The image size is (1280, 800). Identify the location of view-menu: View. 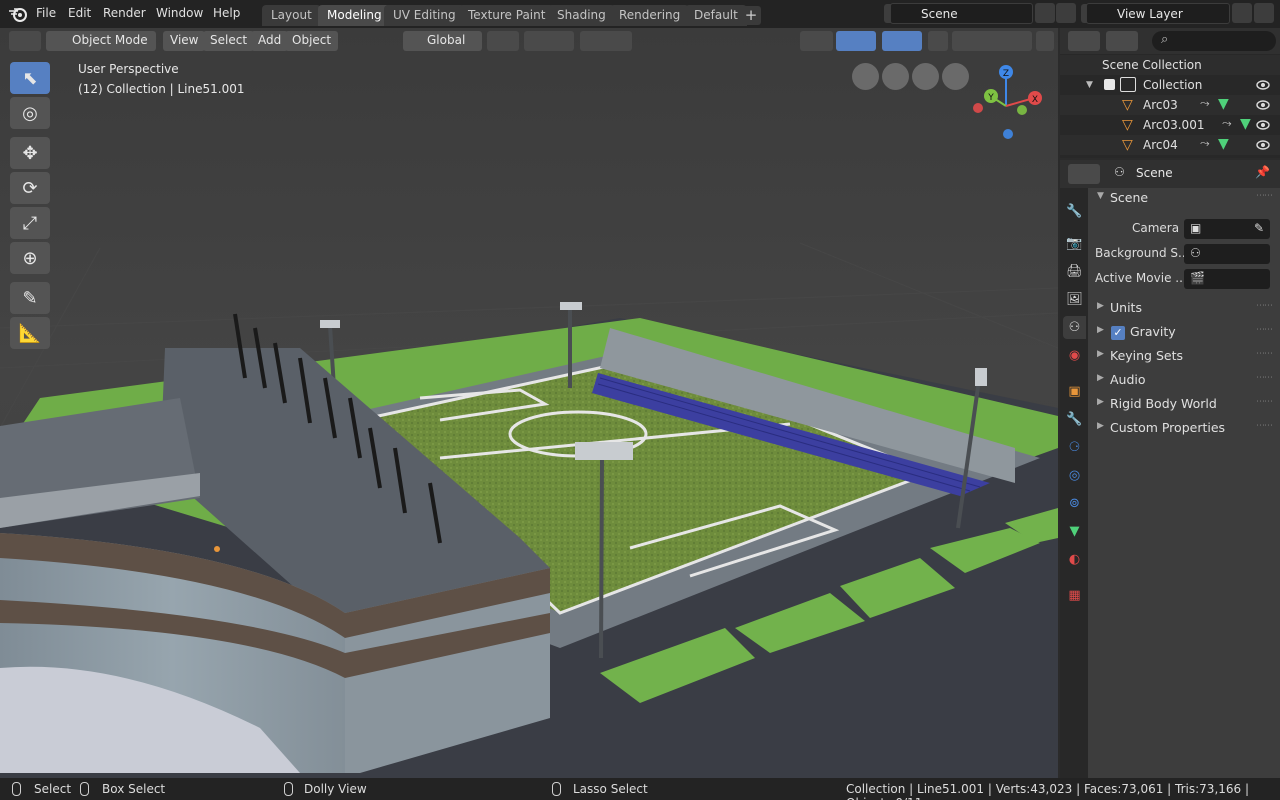
(184, 41).